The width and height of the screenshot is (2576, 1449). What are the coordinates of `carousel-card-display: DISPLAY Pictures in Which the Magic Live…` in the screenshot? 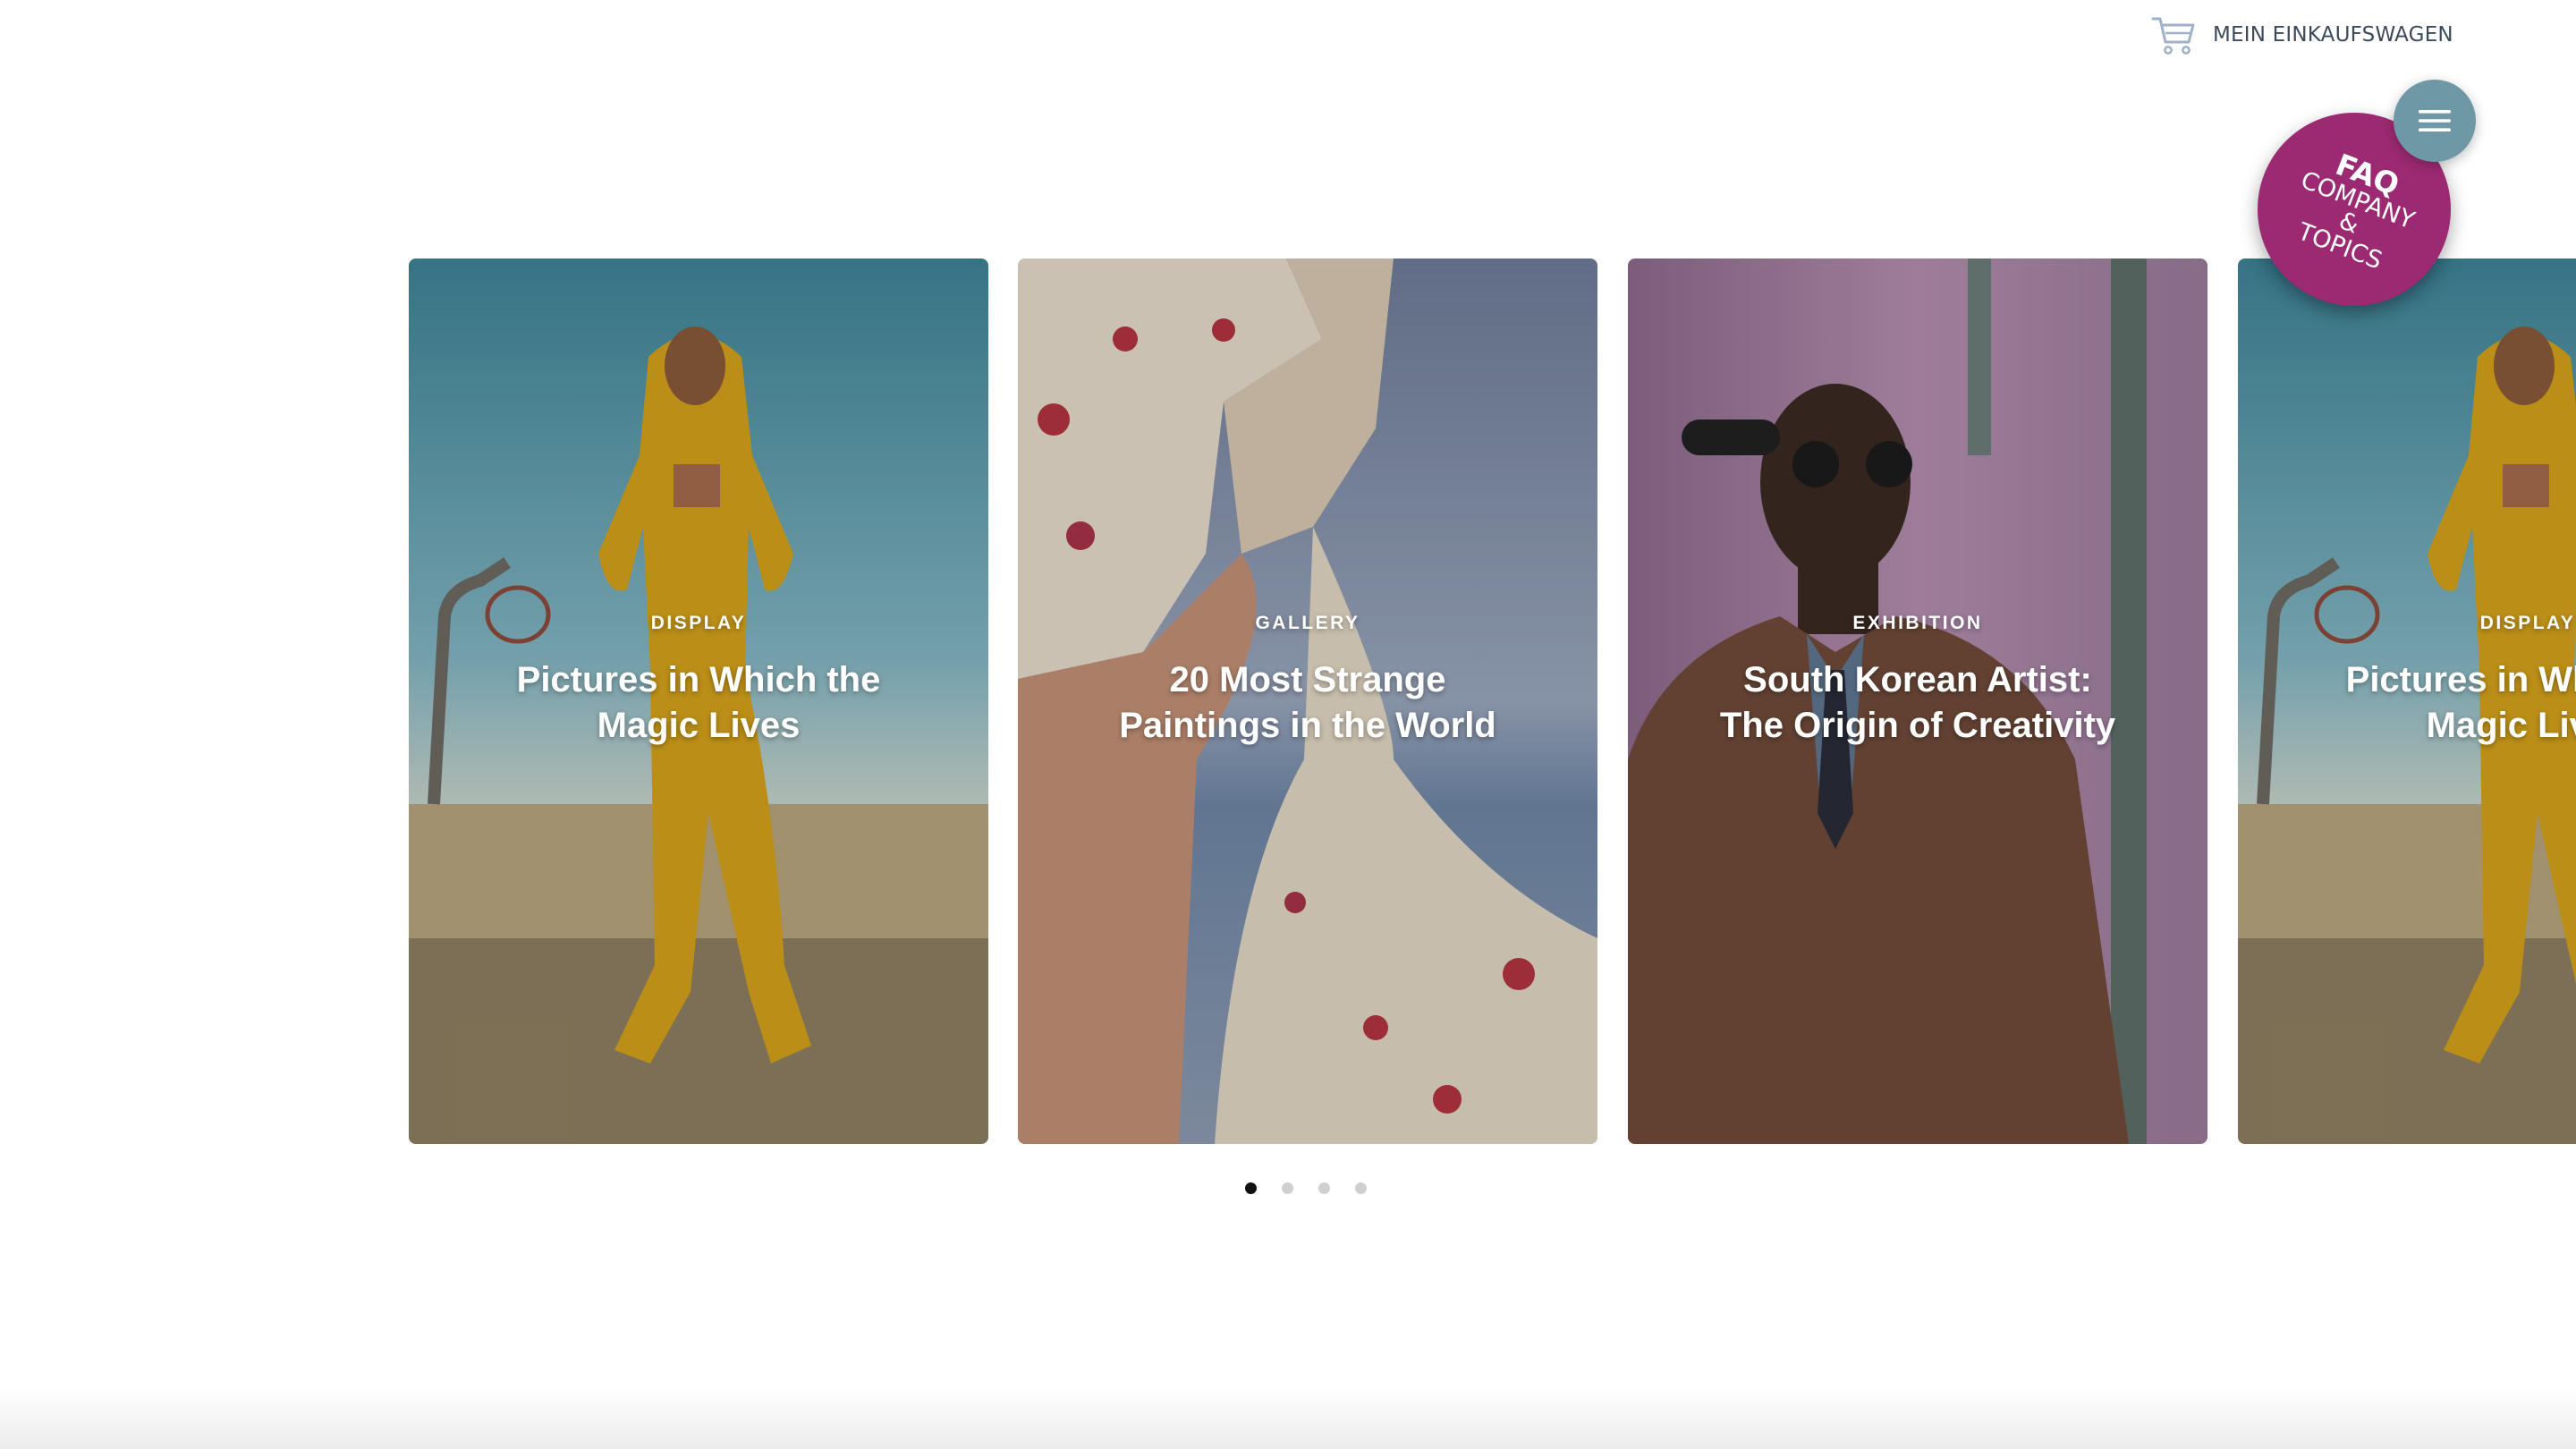 It's located at (698, 701).